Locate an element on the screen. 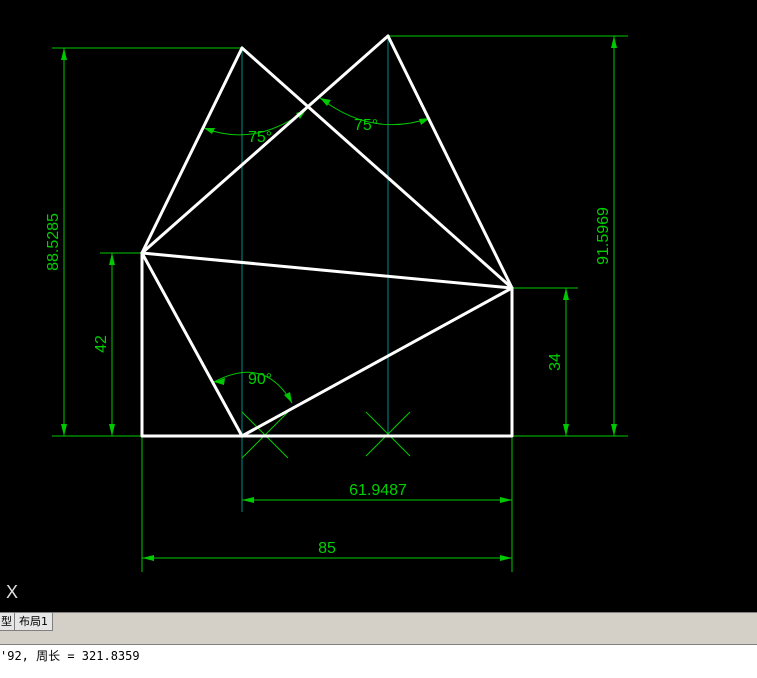  command-line-text: '92, 周长 = 321.8359 is located at coordinates (70, 656).